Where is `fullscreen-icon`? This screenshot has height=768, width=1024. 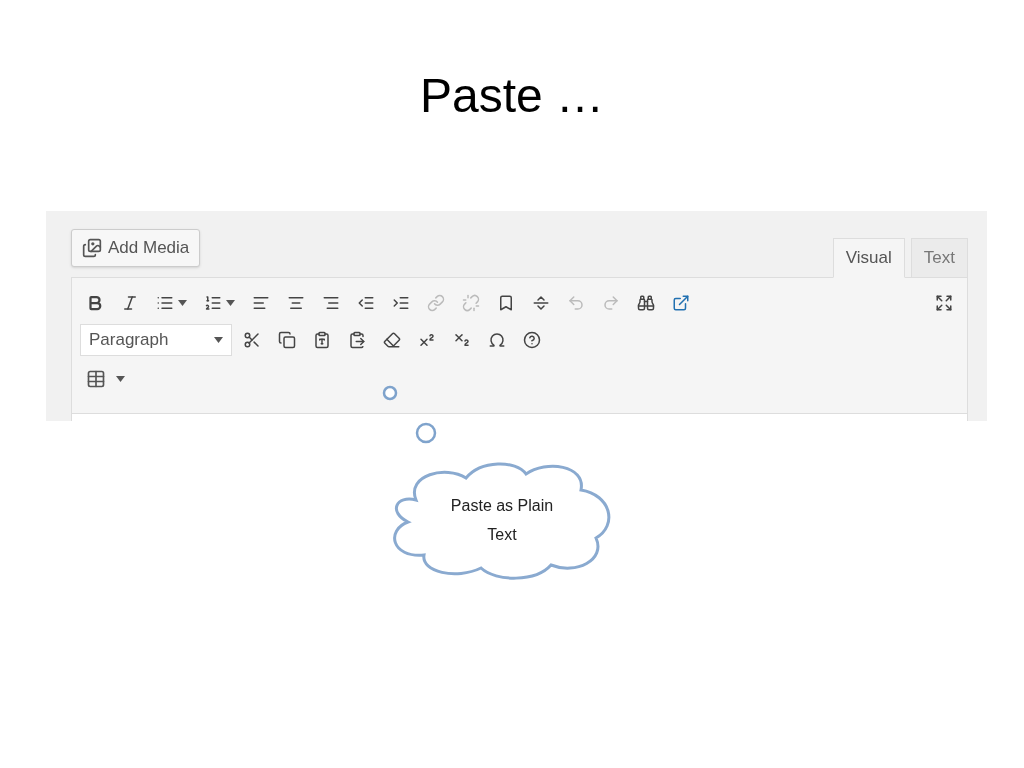
fullscreen-icon is located at coordinates (944, 303).